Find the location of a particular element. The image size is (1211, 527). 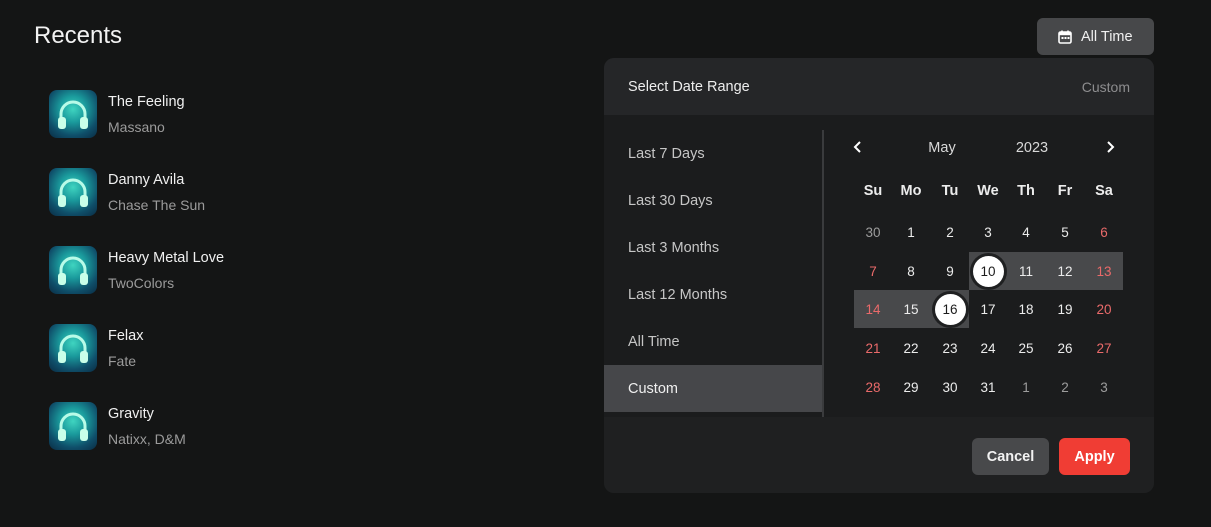

calendar-day: 9 is located at coordinates (950, 271).